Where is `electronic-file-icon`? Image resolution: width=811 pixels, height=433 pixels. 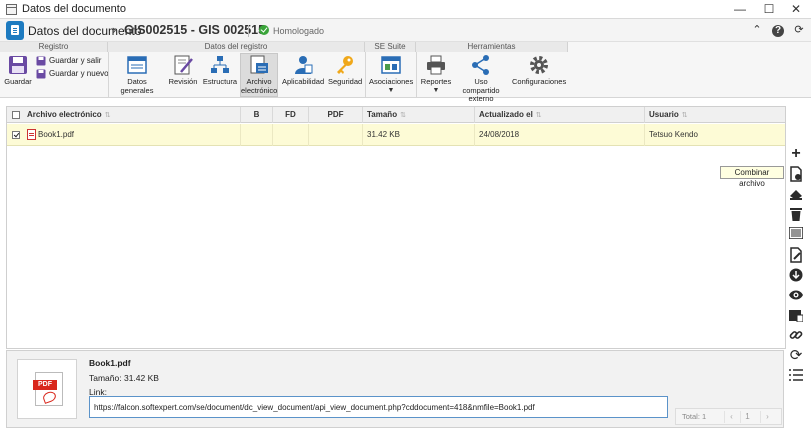
electronic-file-icon is located at coordinates (259, 64).